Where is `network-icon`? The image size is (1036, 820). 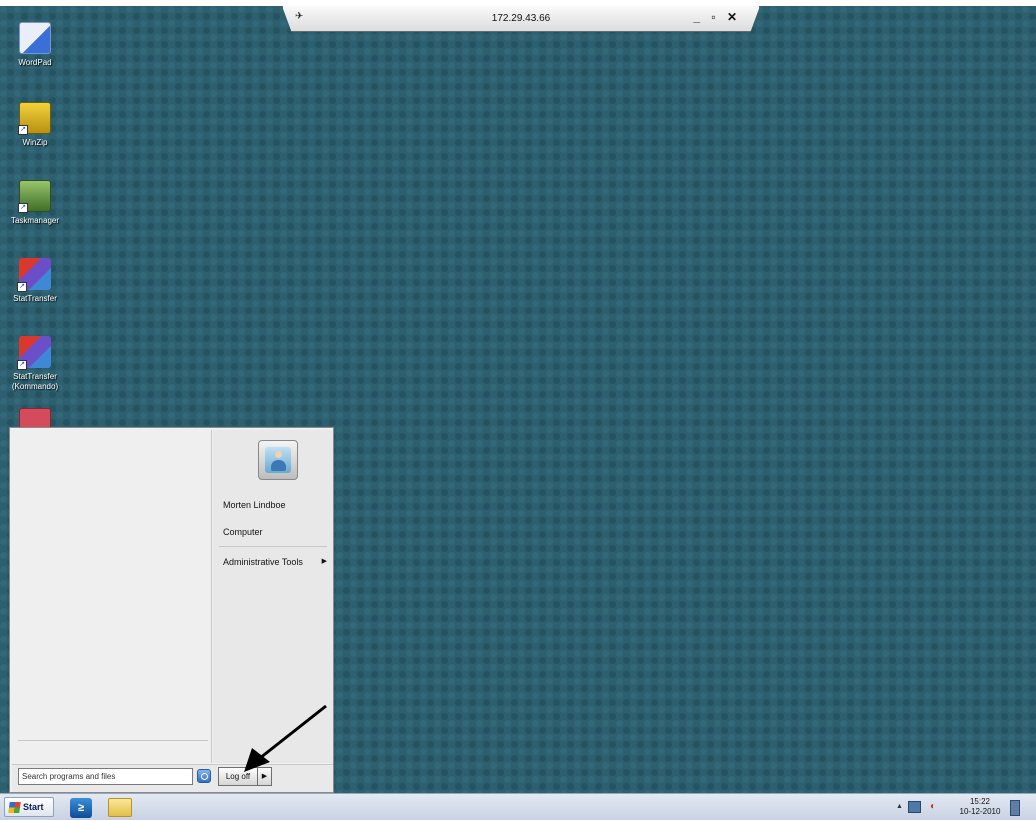
network-icon is located at coordinates (914, 807).